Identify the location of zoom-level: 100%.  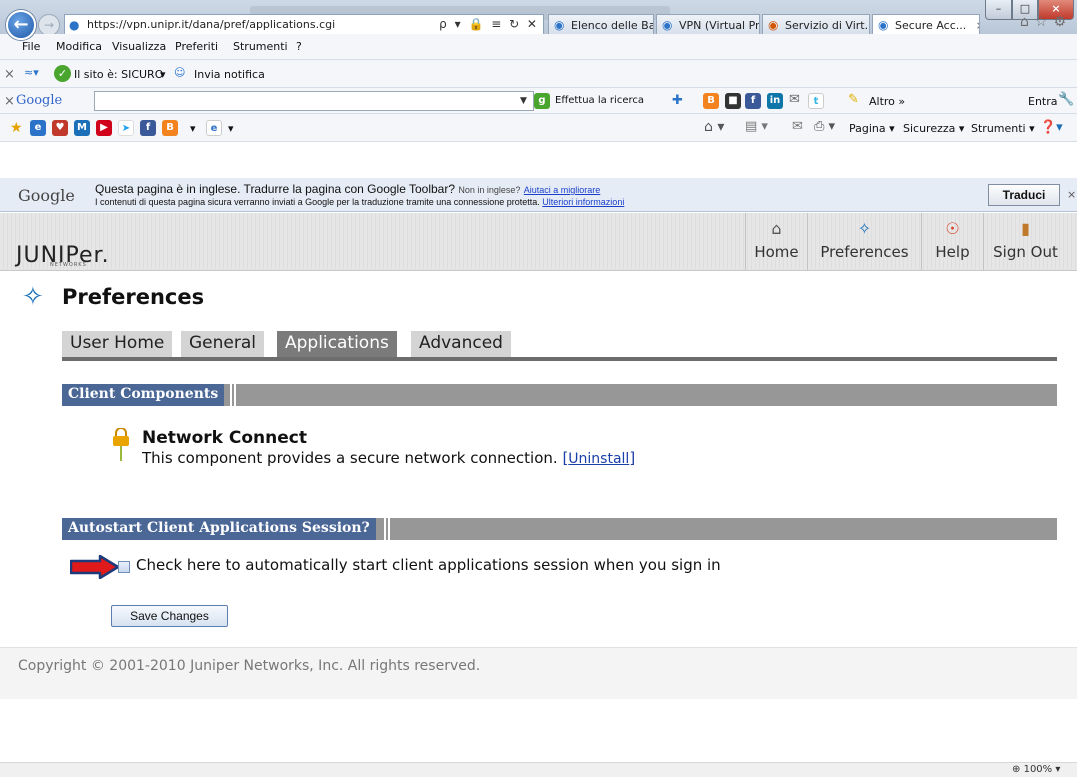
(1038, 769).